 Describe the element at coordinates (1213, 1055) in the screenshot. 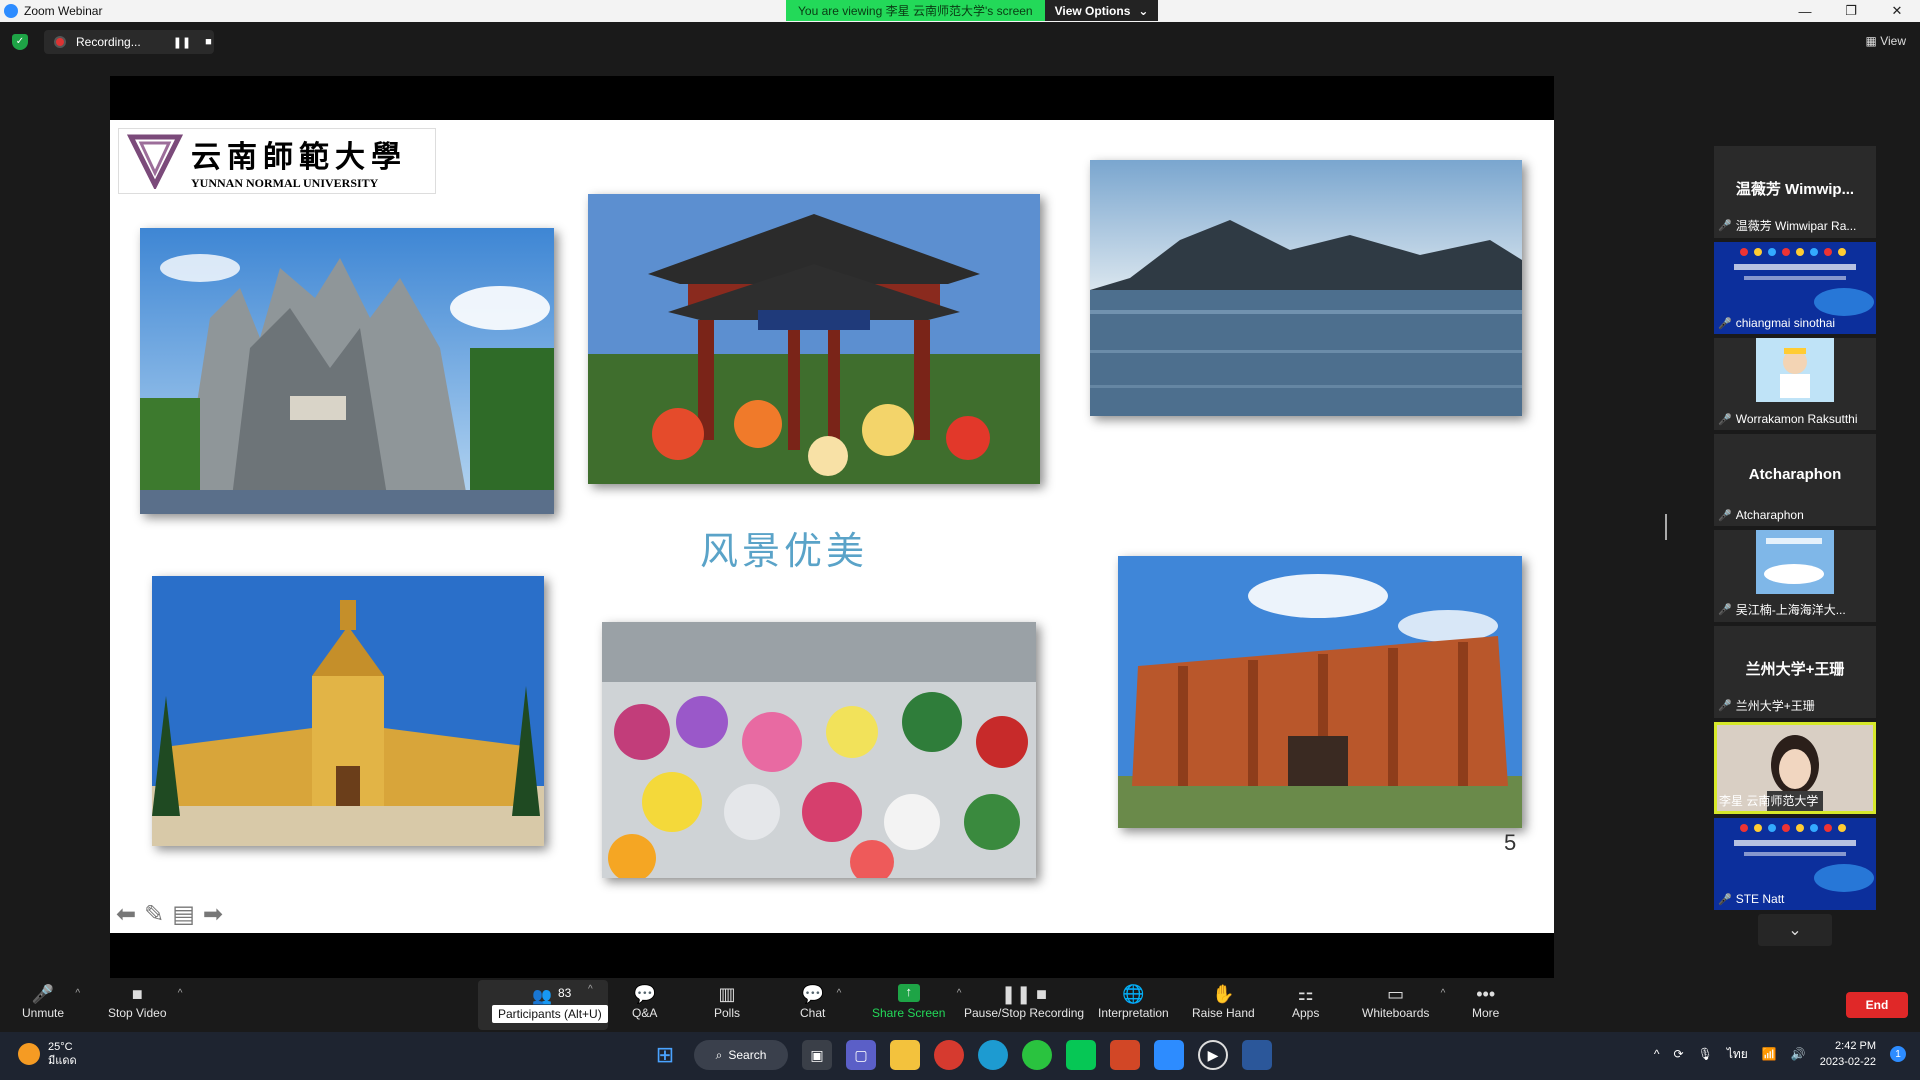

I see `media-player-icon: ▶` at that location.